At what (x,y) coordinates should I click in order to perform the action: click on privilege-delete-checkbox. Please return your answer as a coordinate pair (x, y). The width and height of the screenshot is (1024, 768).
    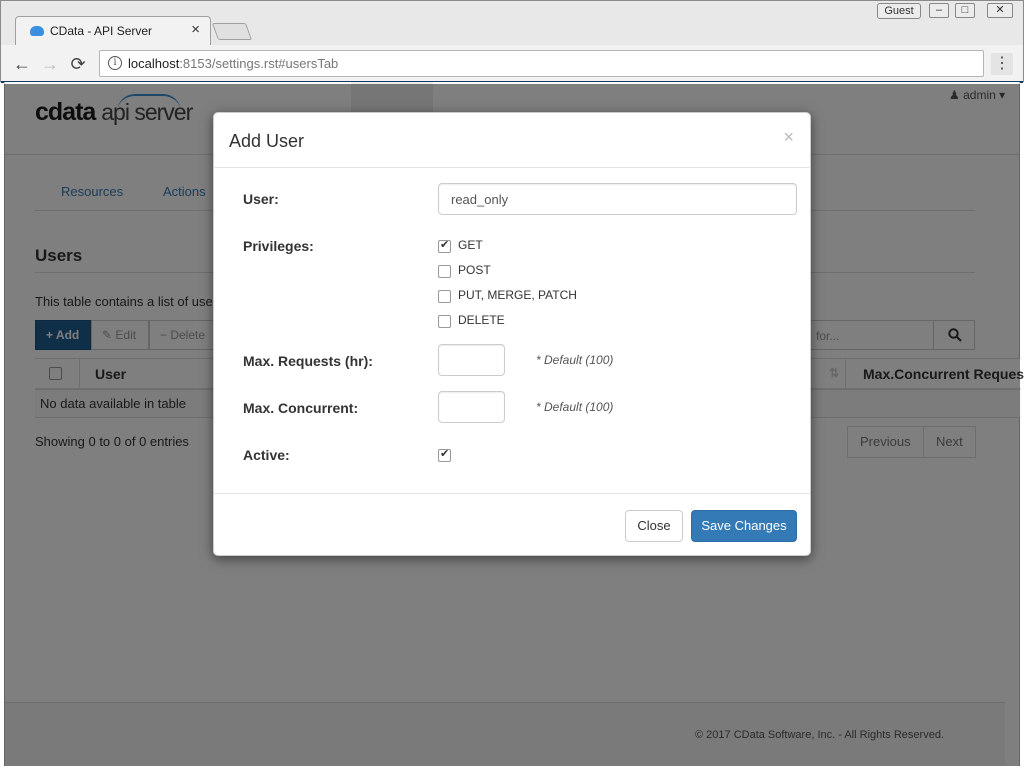
    Looking at the image, I should click on (444, 321).